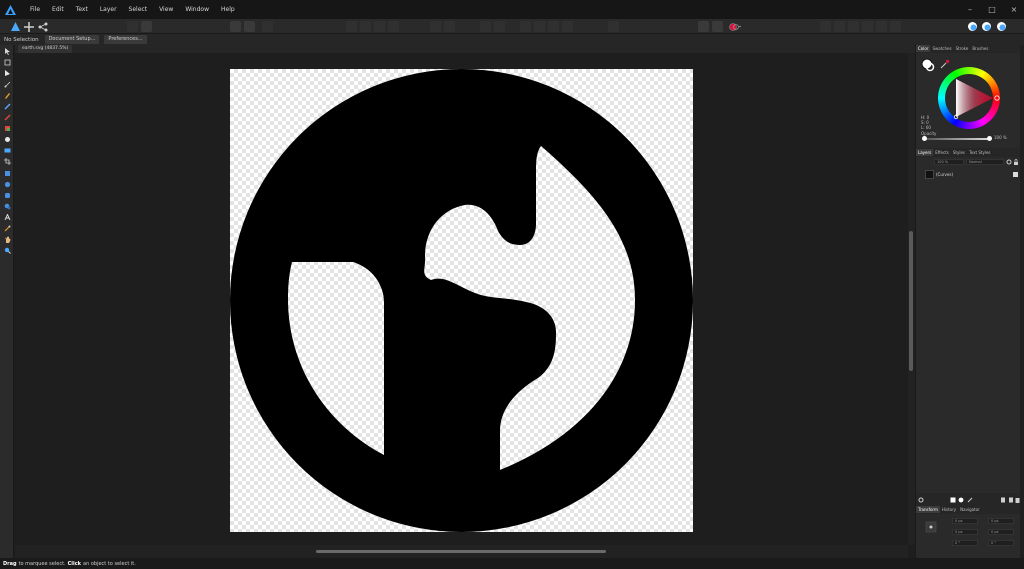  Describe the element at coordinates (7, 195) in the screenshot. I see `rounded-rectangle-tool-icon` at that location.